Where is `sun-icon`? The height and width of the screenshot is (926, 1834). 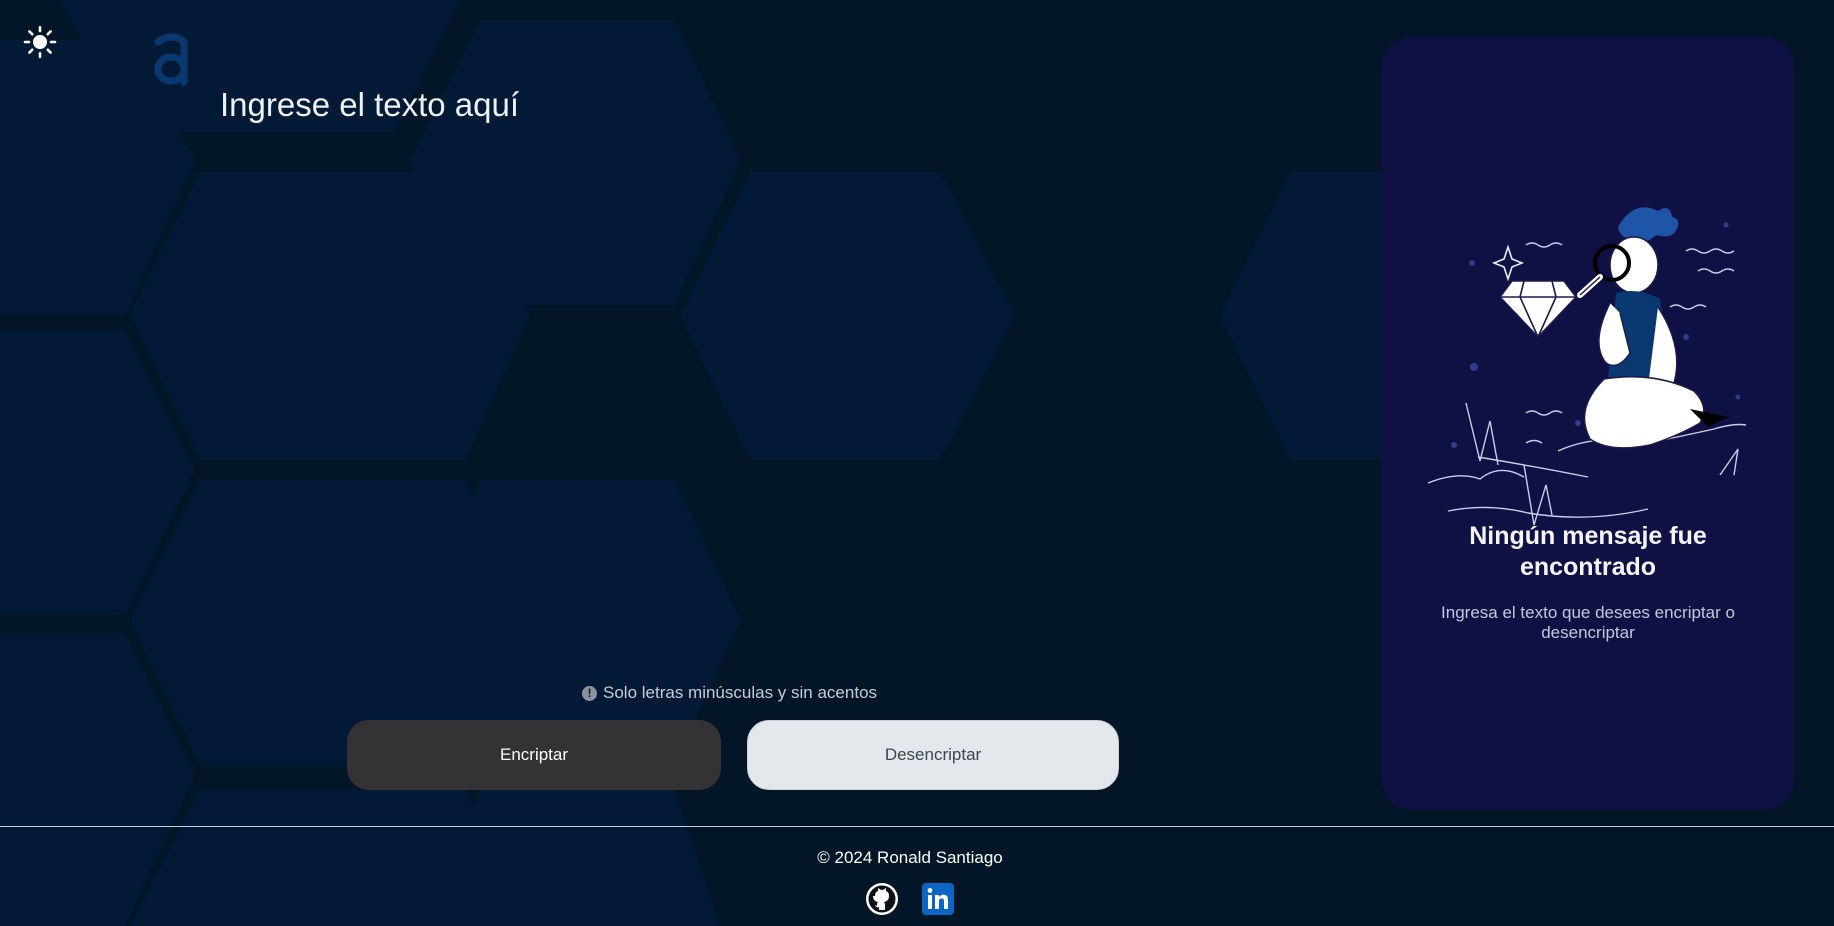 sun-icon is located at coordinates (40, 42).